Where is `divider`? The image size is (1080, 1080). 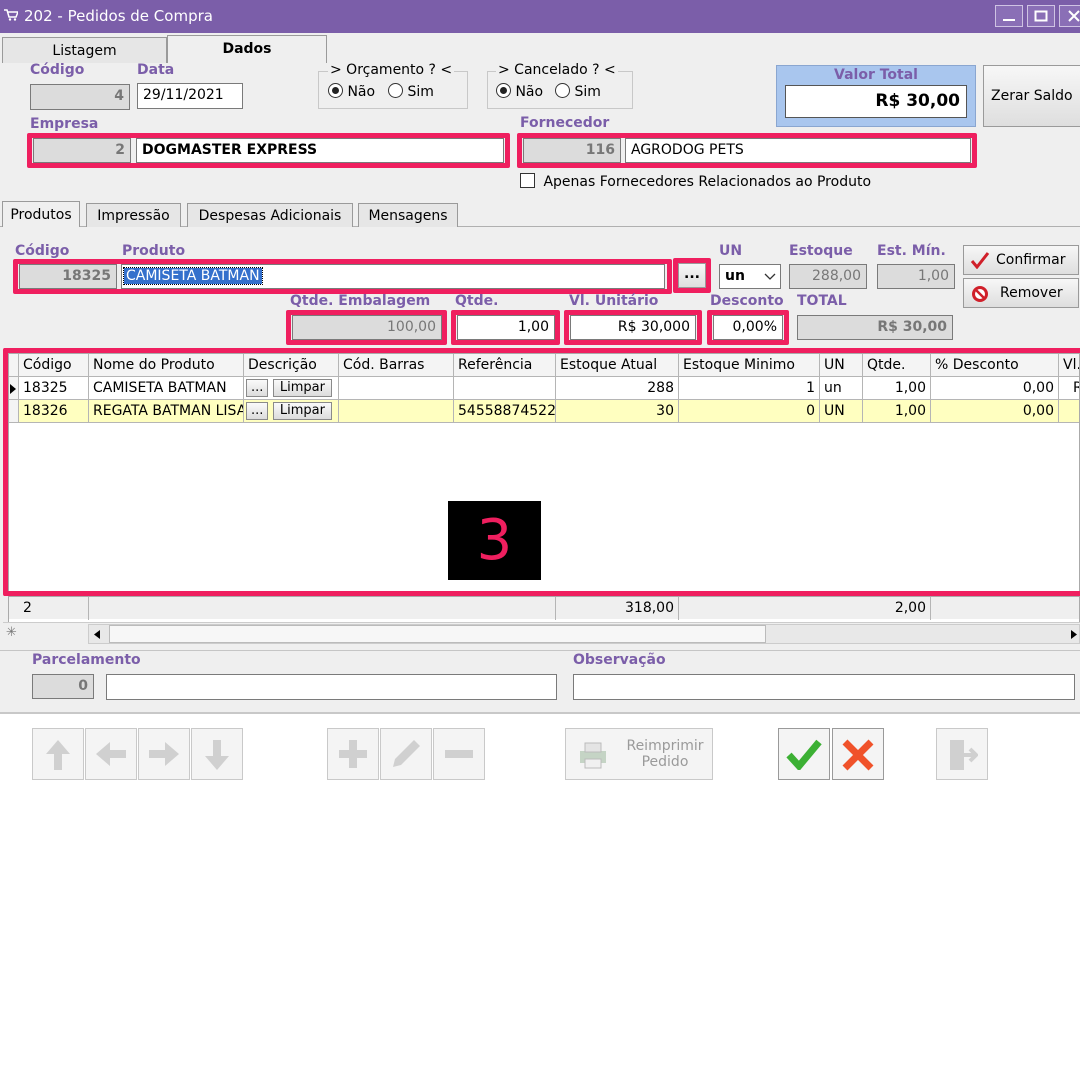
divider is located at coordinates (540, 650).